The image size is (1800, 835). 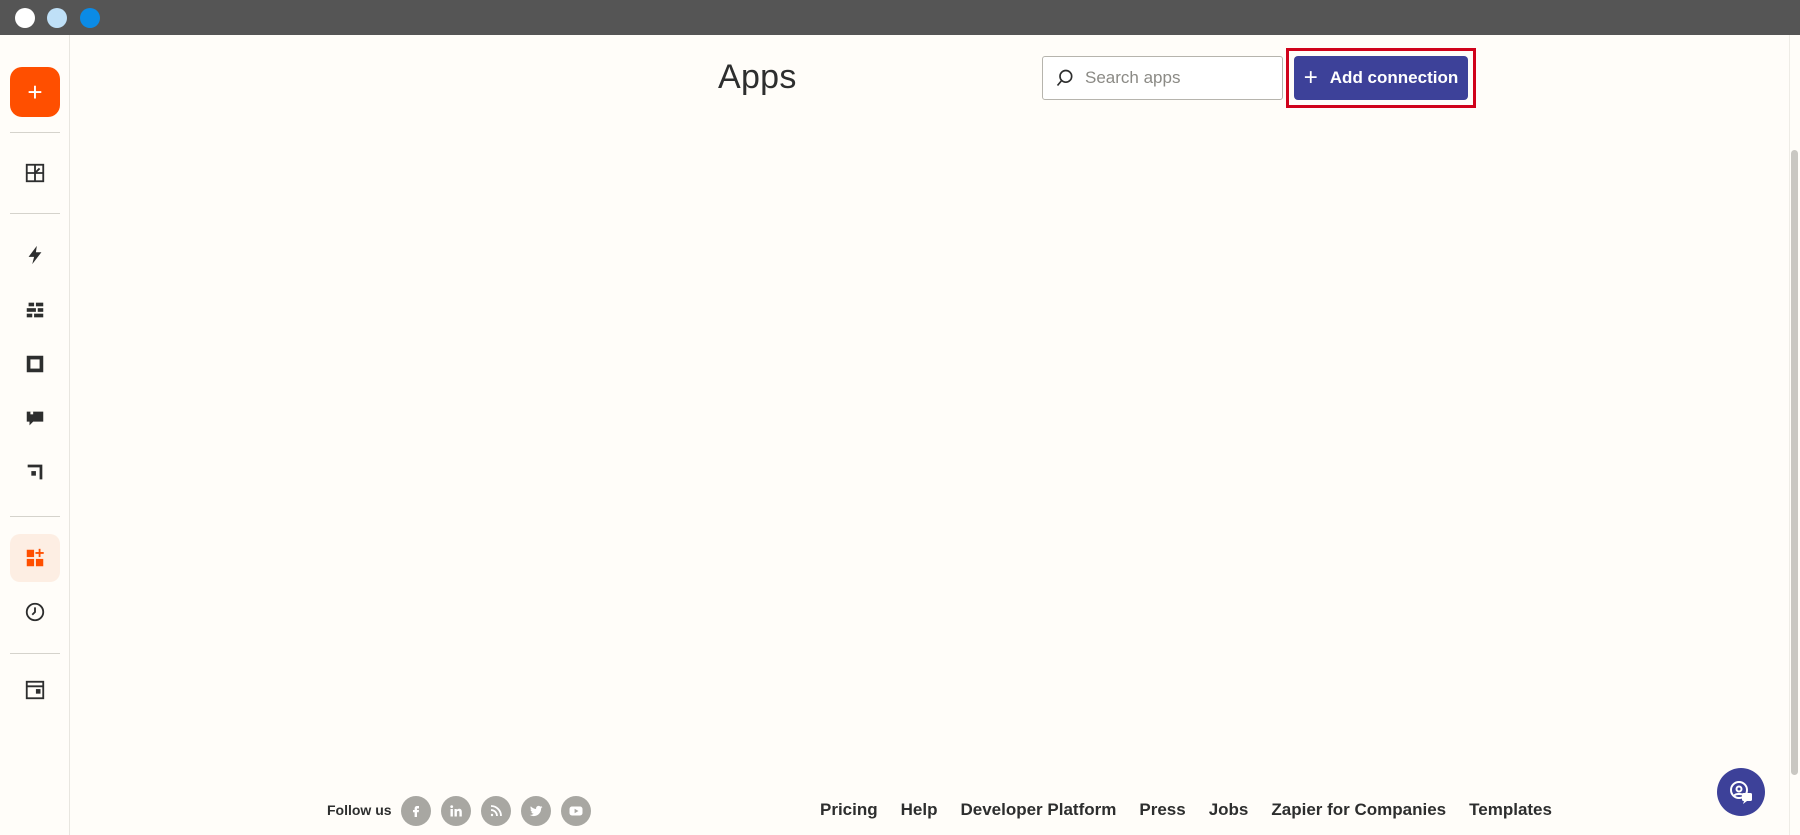 What do you see at coordinates (757, 77) in the screenshot?
I see `page-title: Apps` at bounding box center [757, 77].